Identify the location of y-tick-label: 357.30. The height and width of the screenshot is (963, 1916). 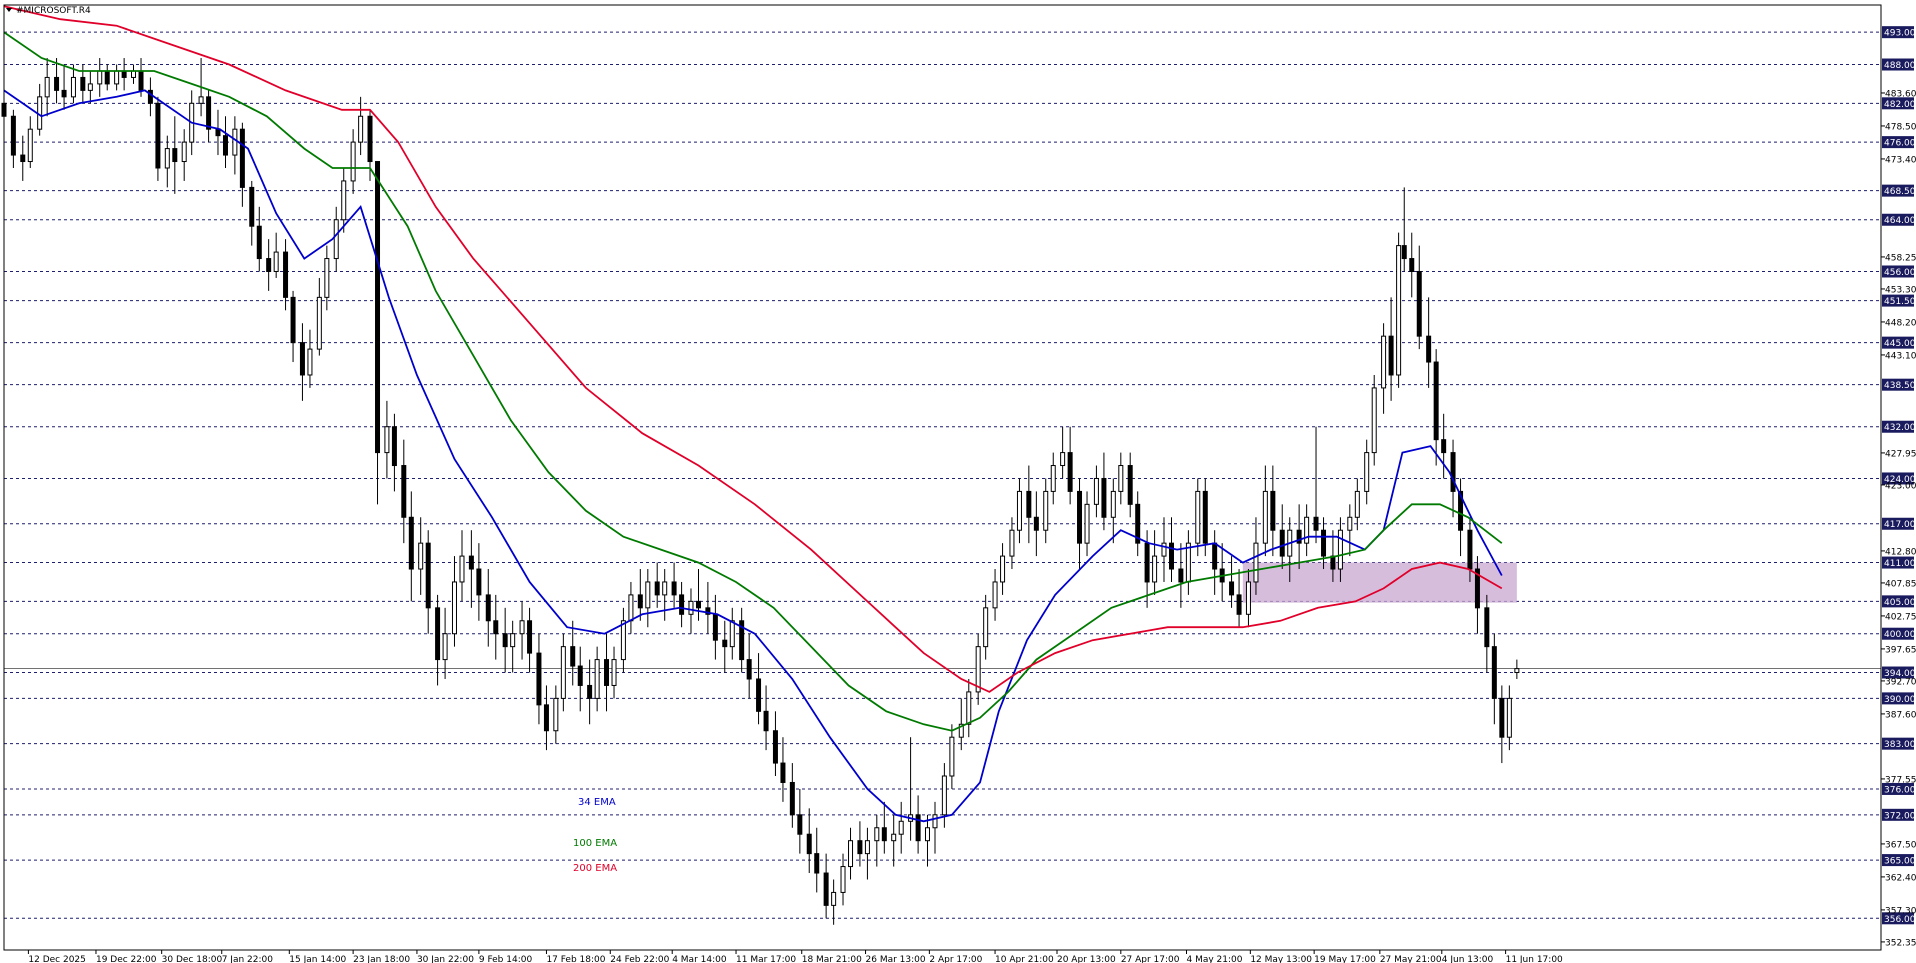
(1900, 911).